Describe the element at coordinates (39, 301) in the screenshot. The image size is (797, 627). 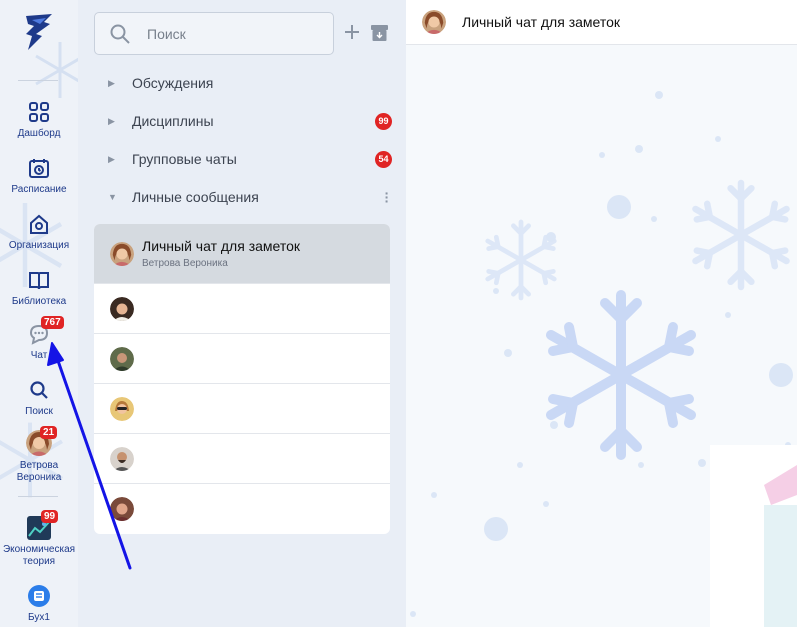
I see `rail-item-label: Библиотека` at that location.